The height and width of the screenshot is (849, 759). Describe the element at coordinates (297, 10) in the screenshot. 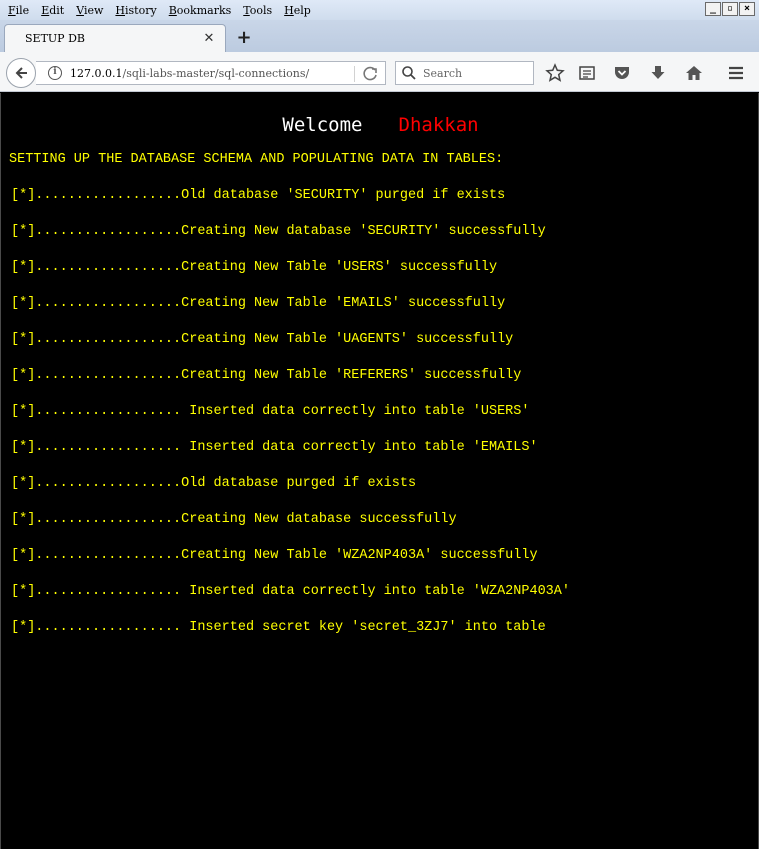

I see `menu-help: Help` at that location.